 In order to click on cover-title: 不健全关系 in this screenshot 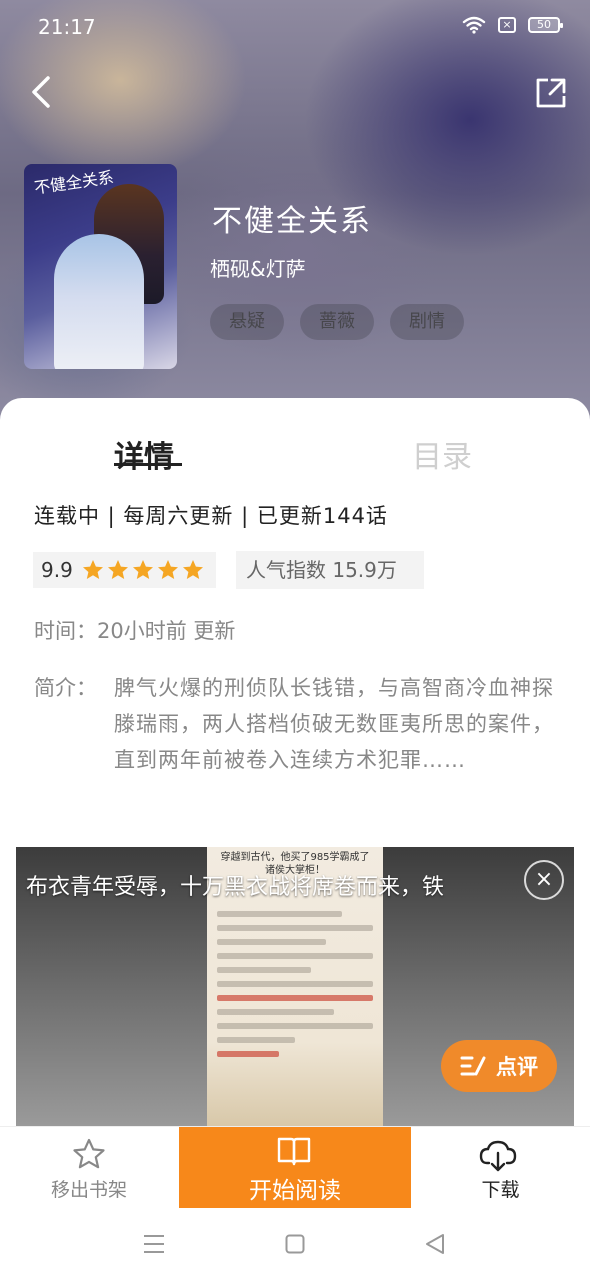, I will do `click(73, 182)`.